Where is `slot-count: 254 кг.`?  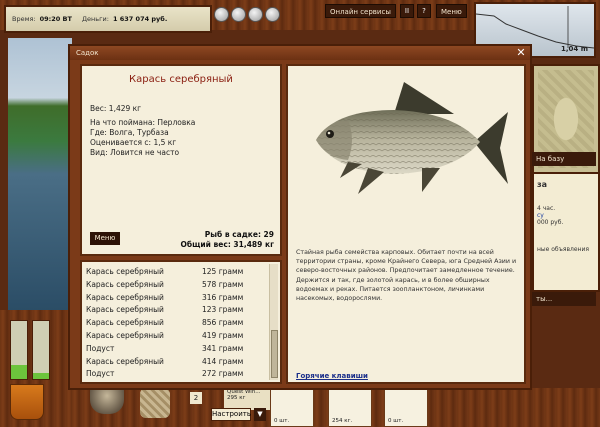
slot-count: 254 кг. is located at coordinates (342, 421).